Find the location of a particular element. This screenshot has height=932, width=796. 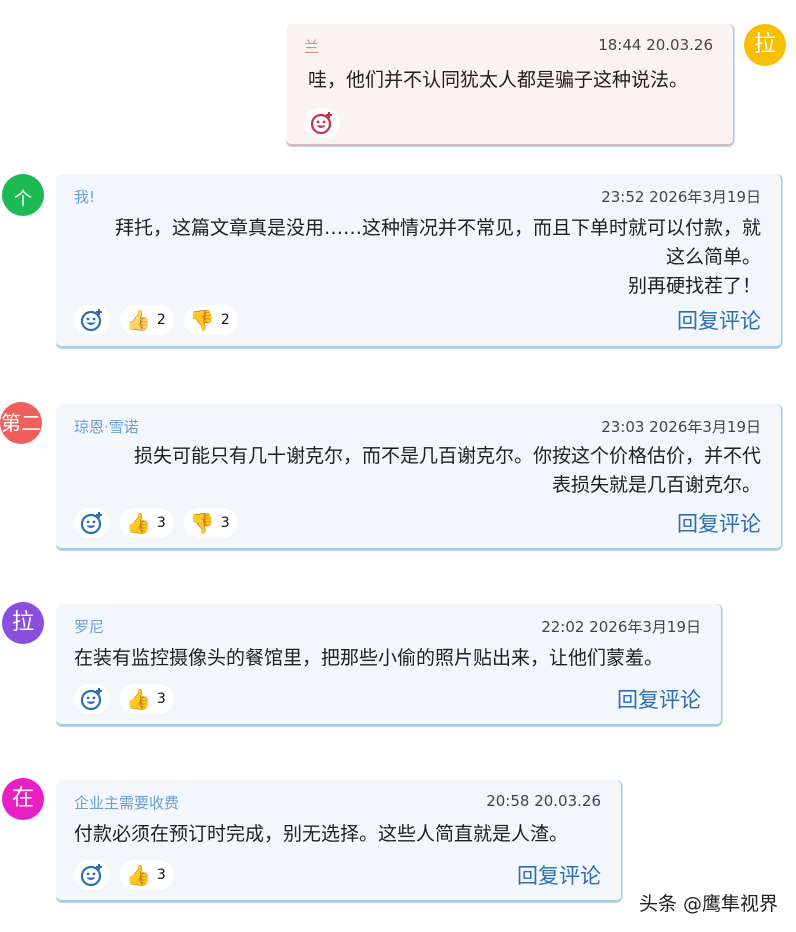

dislike-count: 2 is located at coordinates (225, 320).